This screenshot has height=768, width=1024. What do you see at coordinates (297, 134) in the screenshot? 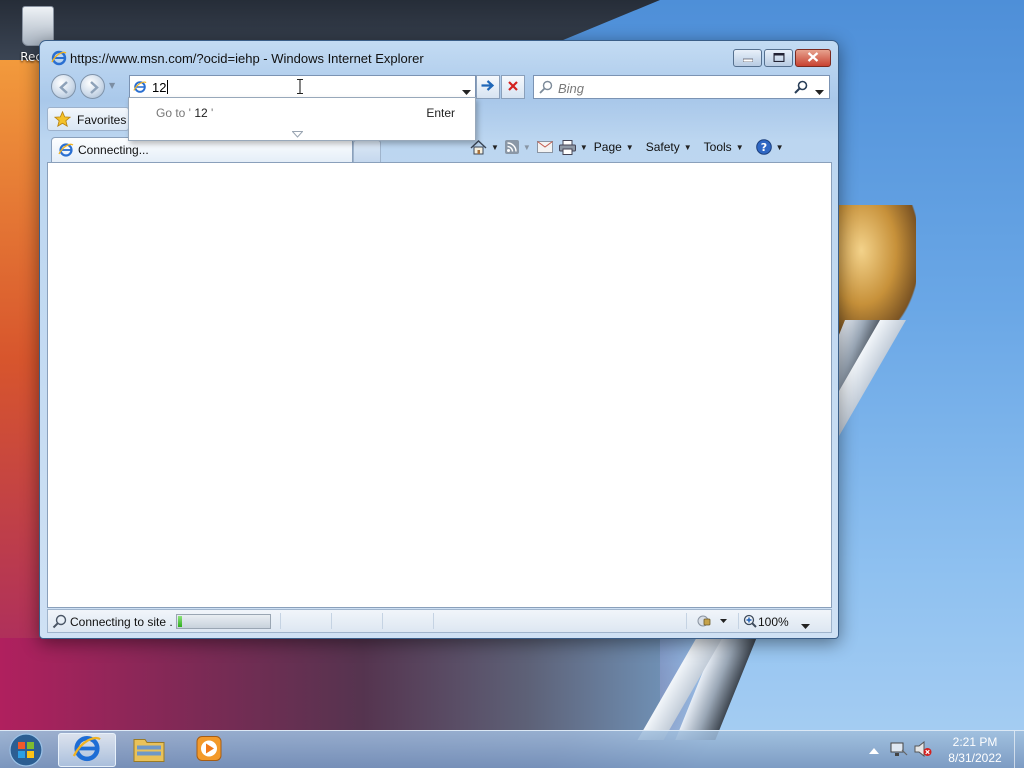
I see `autocomplete-expand-icon` at bounding box center [297, 134].